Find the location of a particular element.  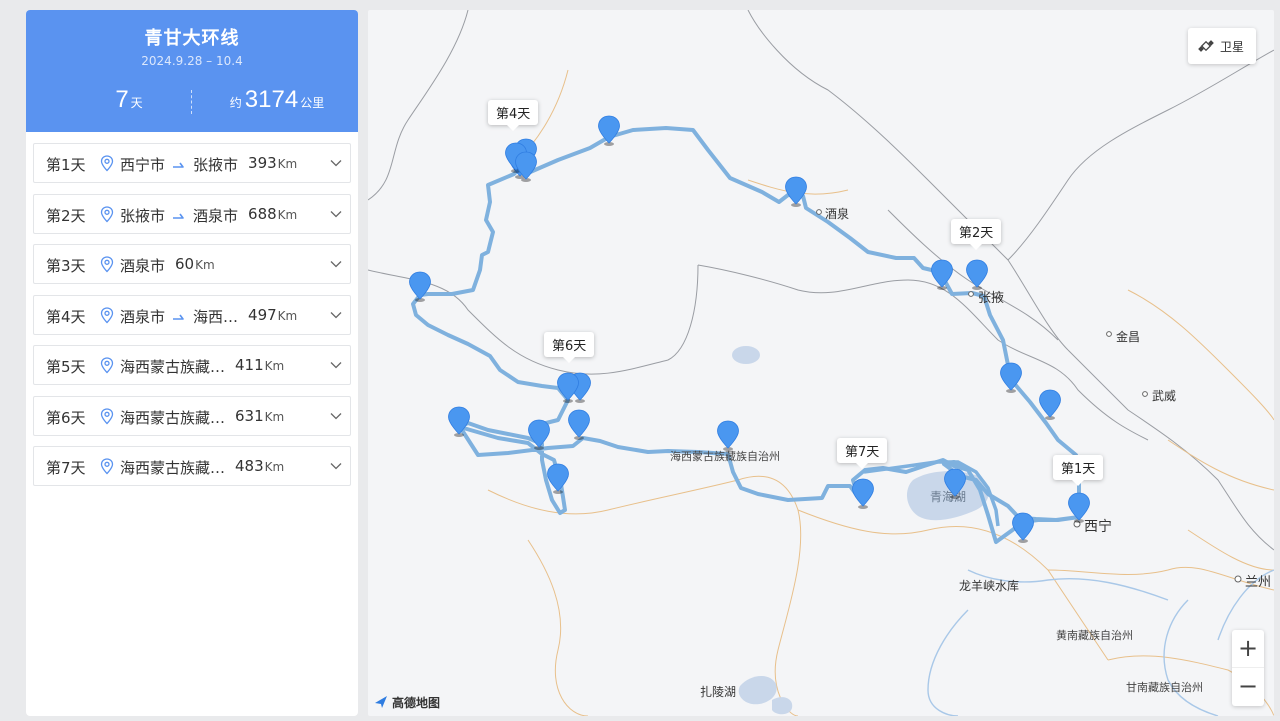

trip-distance-prefix: 约 is located at coordinates (235, 103).